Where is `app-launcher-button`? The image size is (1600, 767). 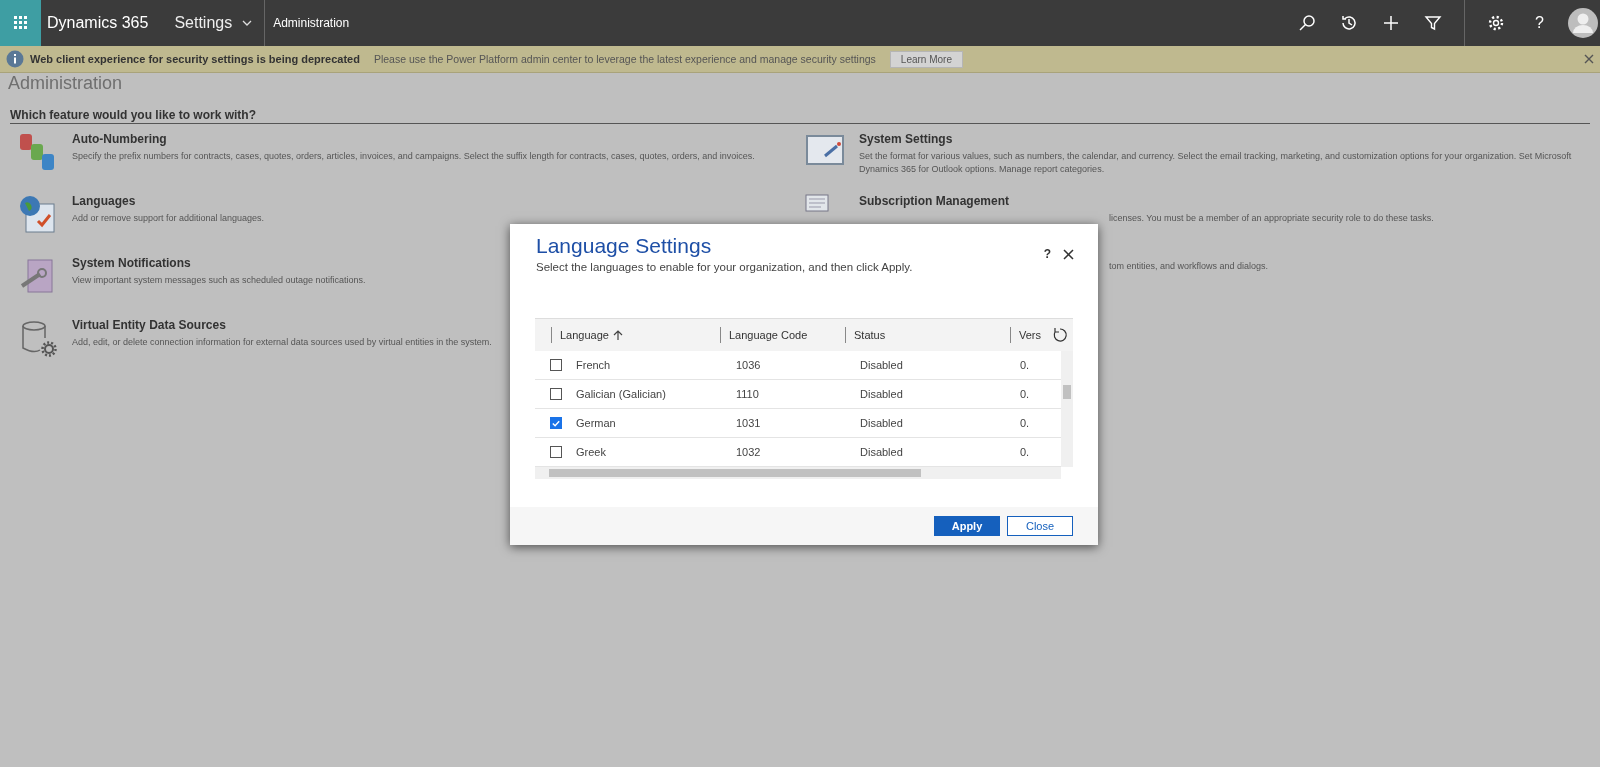 app-launcher-button is located at coordinates (20, 23).